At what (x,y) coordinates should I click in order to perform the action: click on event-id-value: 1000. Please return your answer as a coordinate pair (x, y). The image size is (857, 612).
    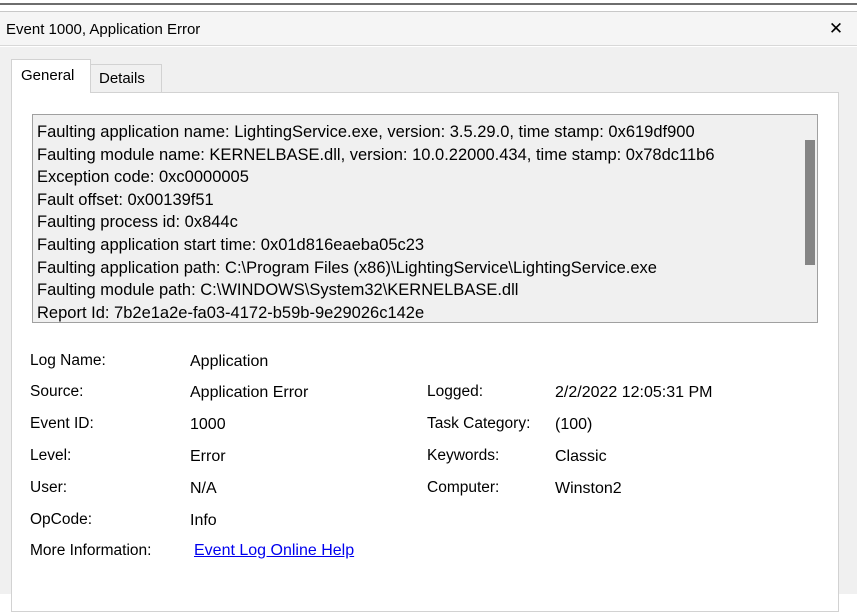
    Looking at the image, I should click on (208, 424).